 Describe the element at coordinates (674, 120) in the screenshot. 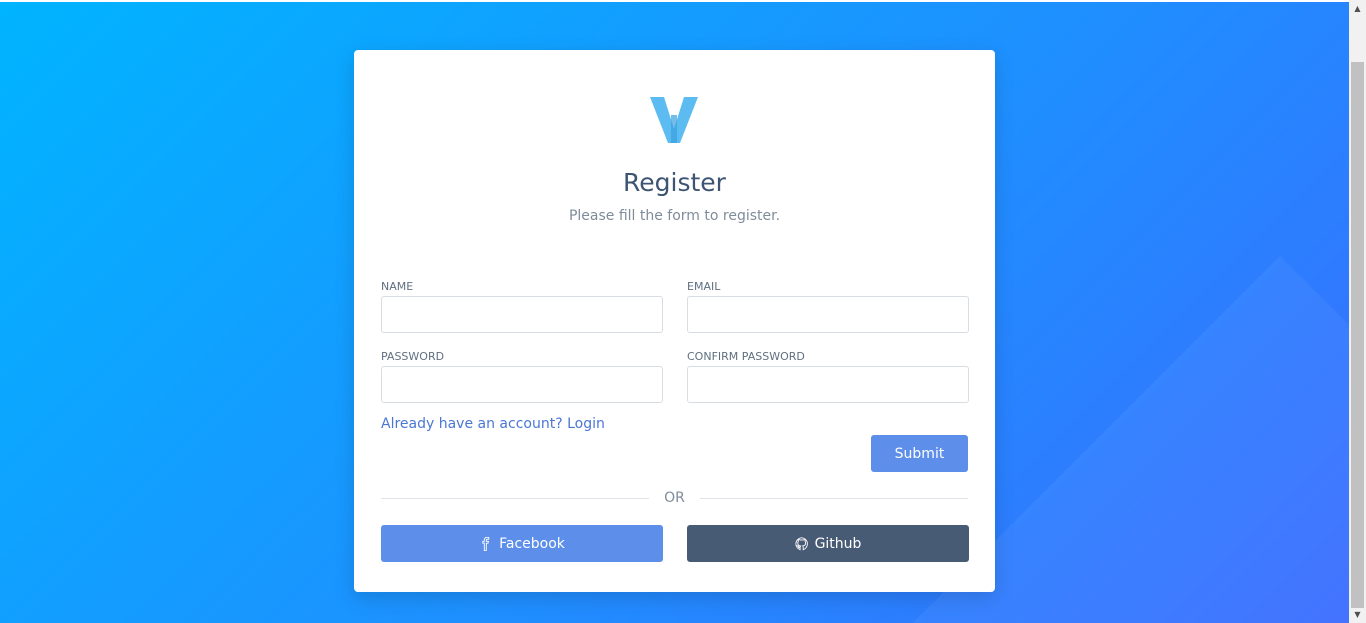

I see `brand-logo-icon` at that location.